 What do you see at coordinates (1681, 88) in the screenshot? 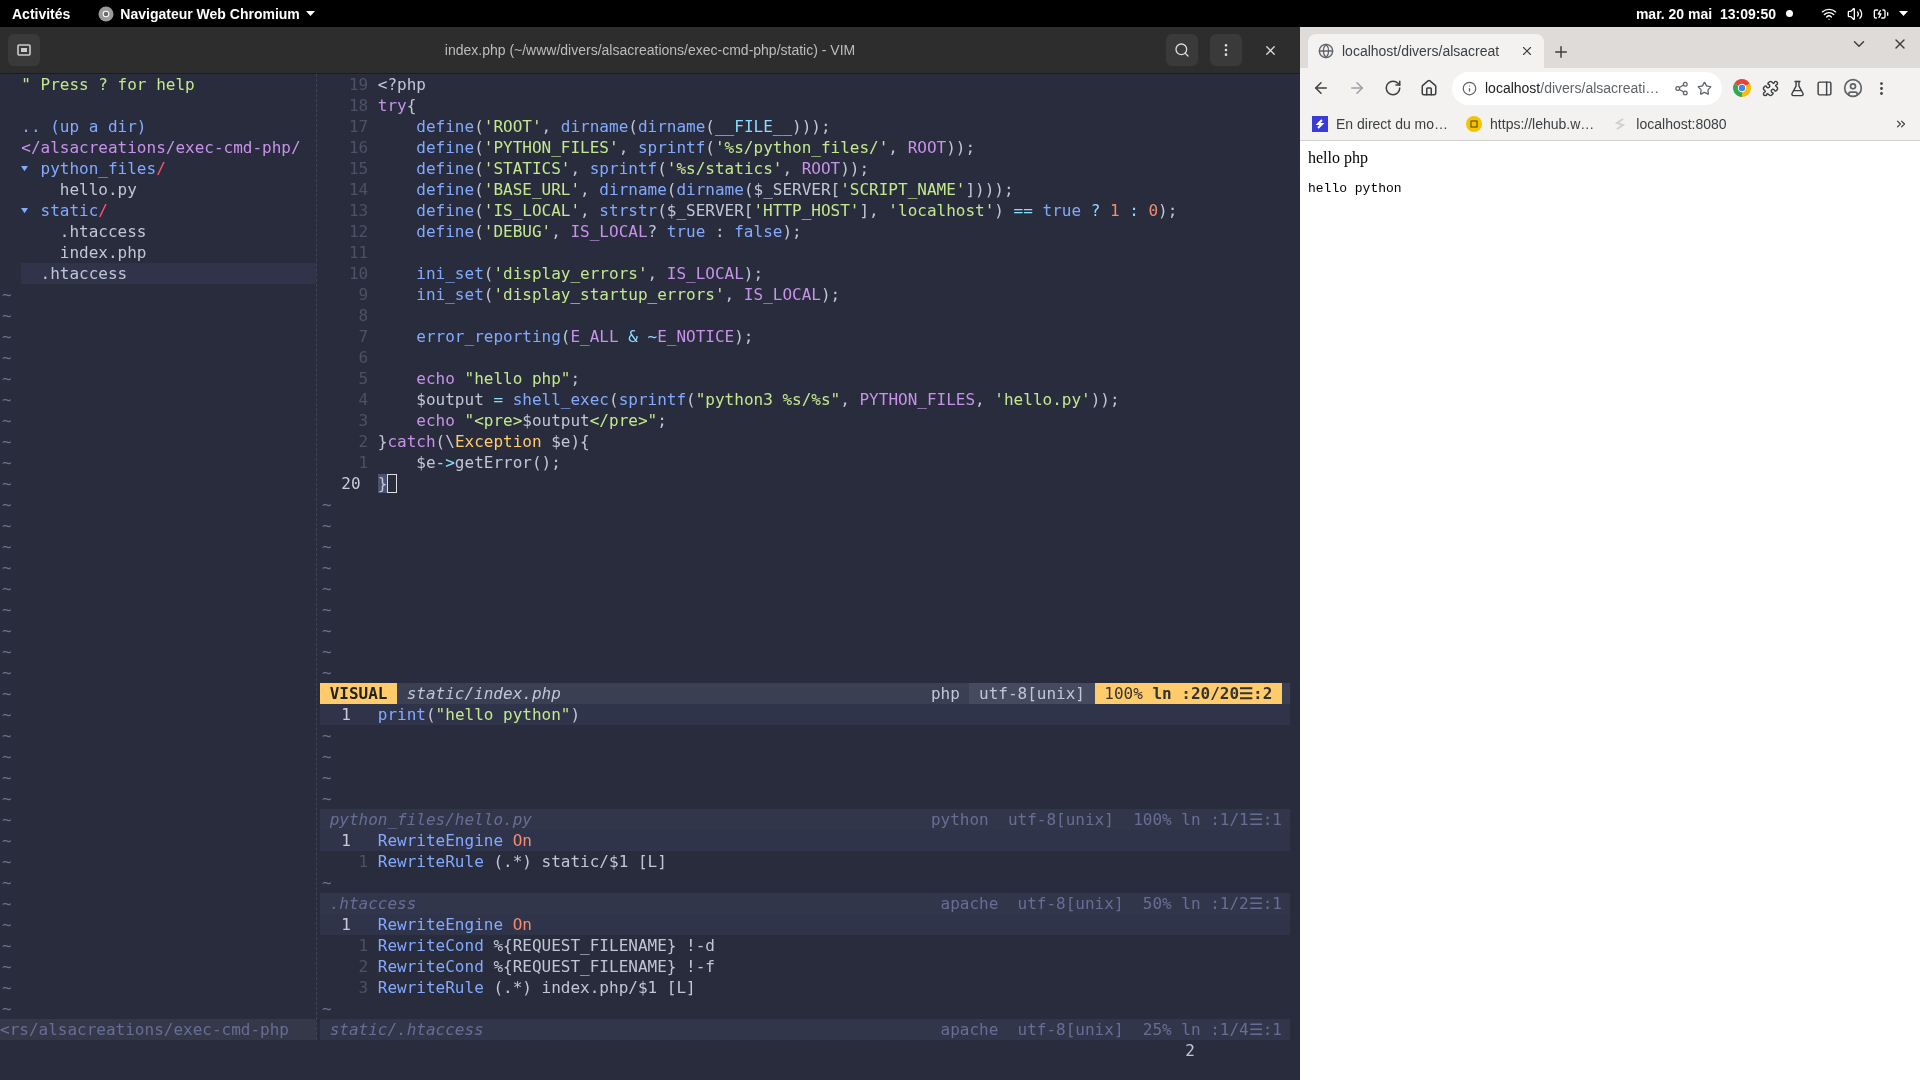
I see `share-icon` at bounding box center [1681, 88].